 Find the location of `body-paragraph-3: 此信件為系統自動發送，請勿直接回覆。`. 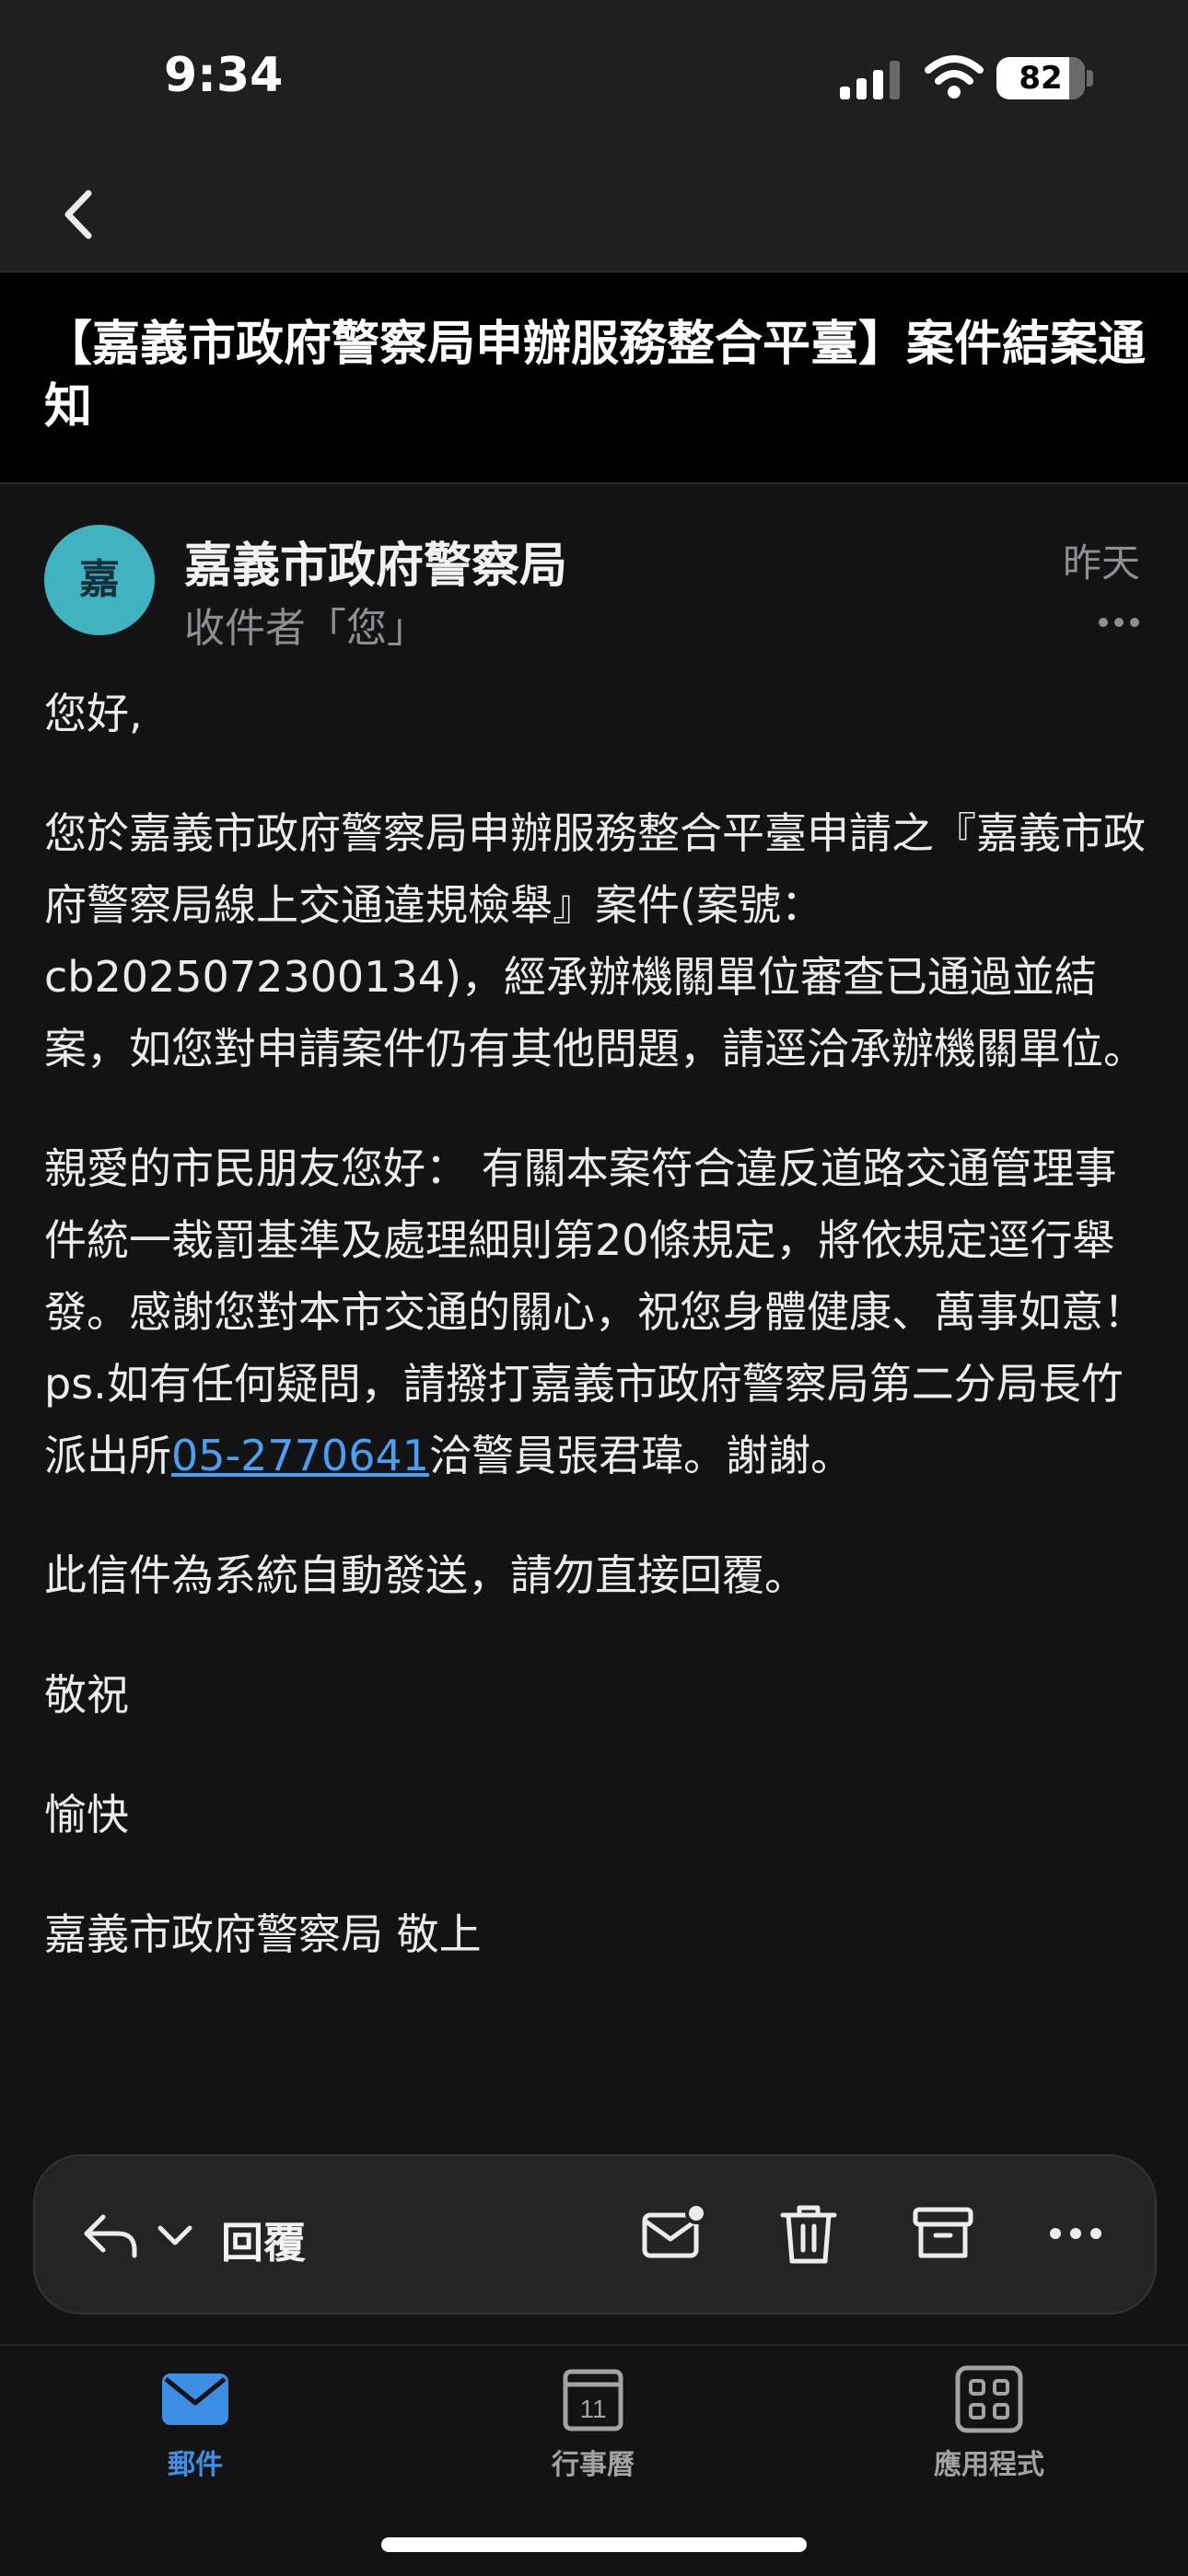

body-paragraph-3: 此信件為系統自動發送，請勿直接回覆。 is located at coordinates (425, 1575).